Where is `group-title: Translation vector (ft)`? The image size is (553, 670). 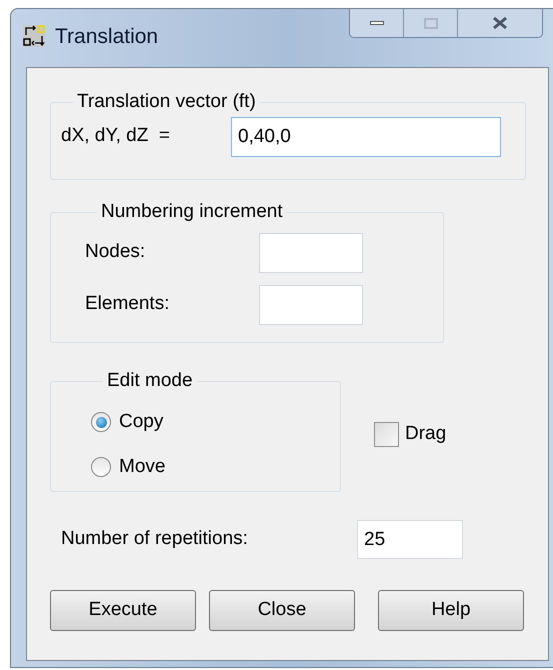 group-title: Translation vector (ft) is located at coordinates (166, 102).